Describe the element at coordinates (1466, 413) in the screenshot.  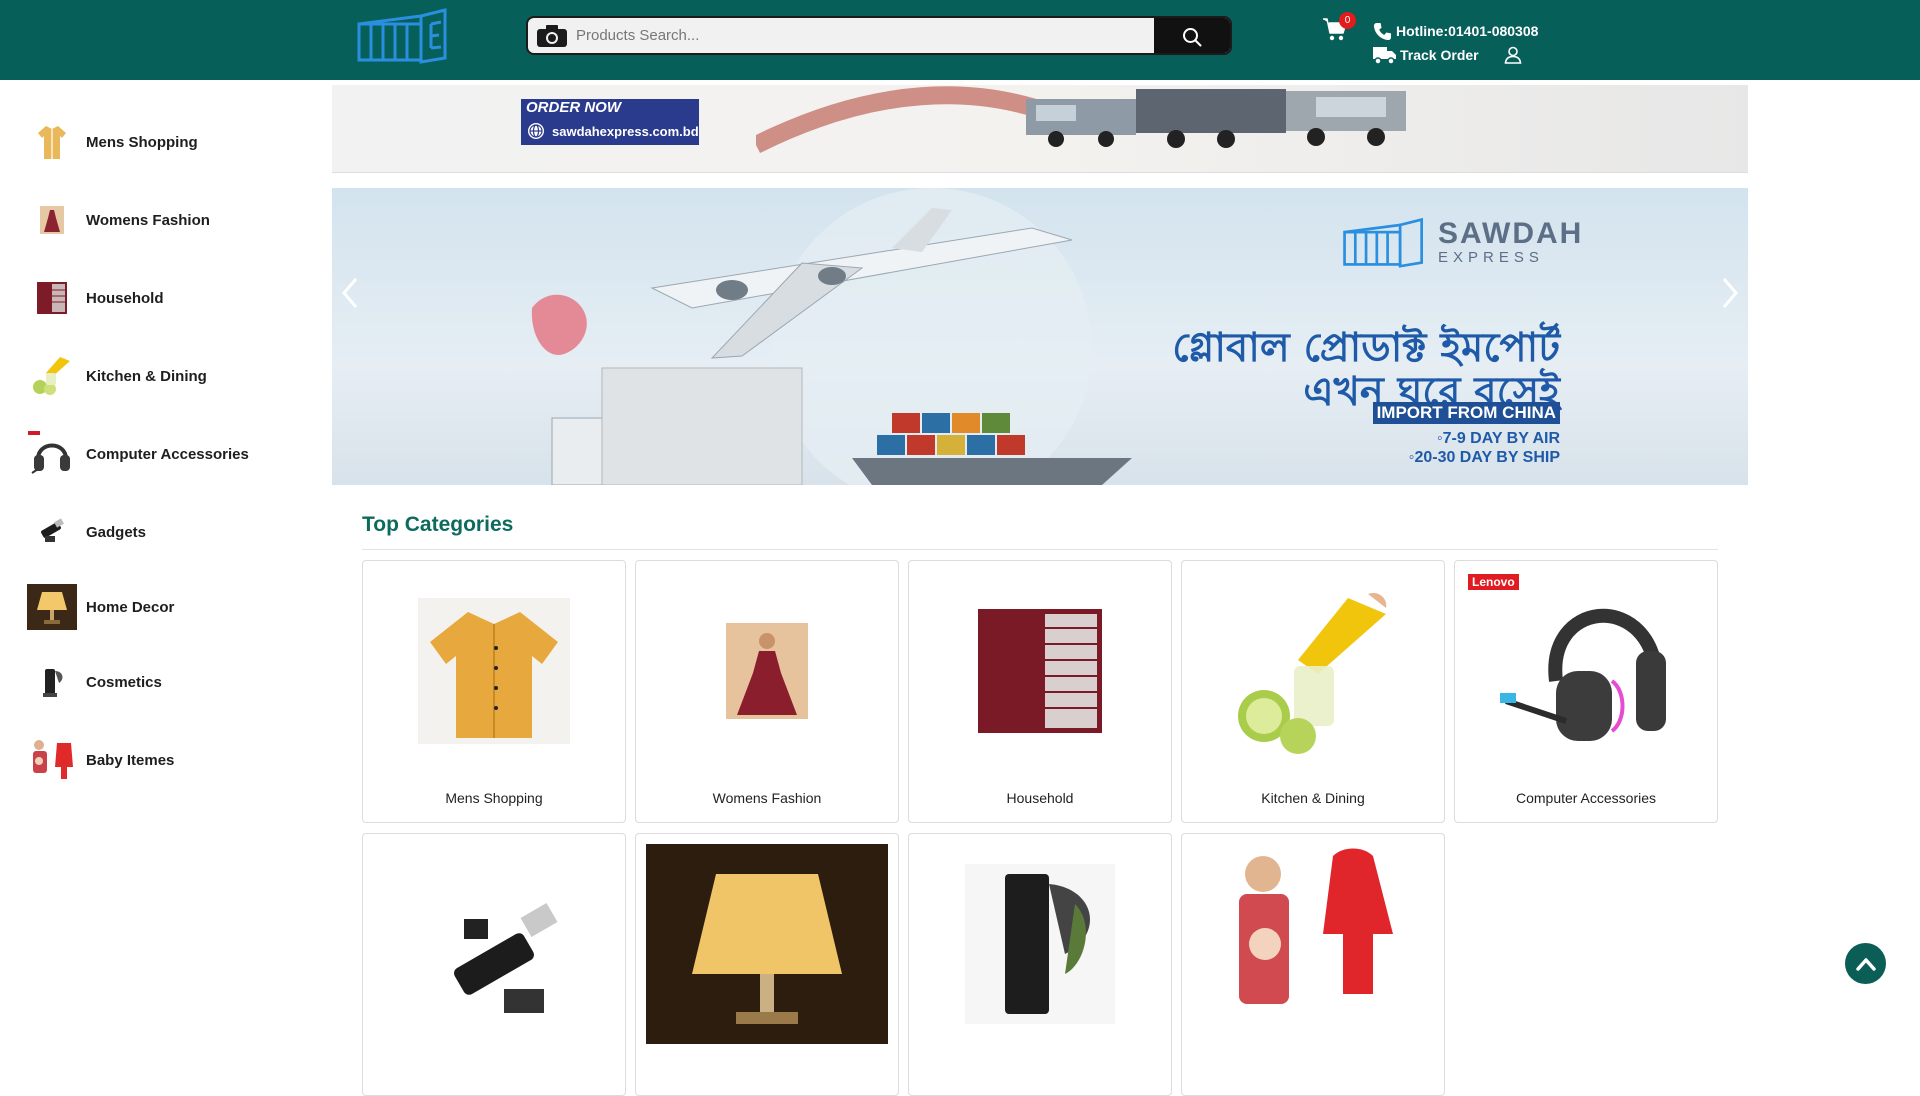
I see `import-label: IMPORT FROM CHINA` at that location.